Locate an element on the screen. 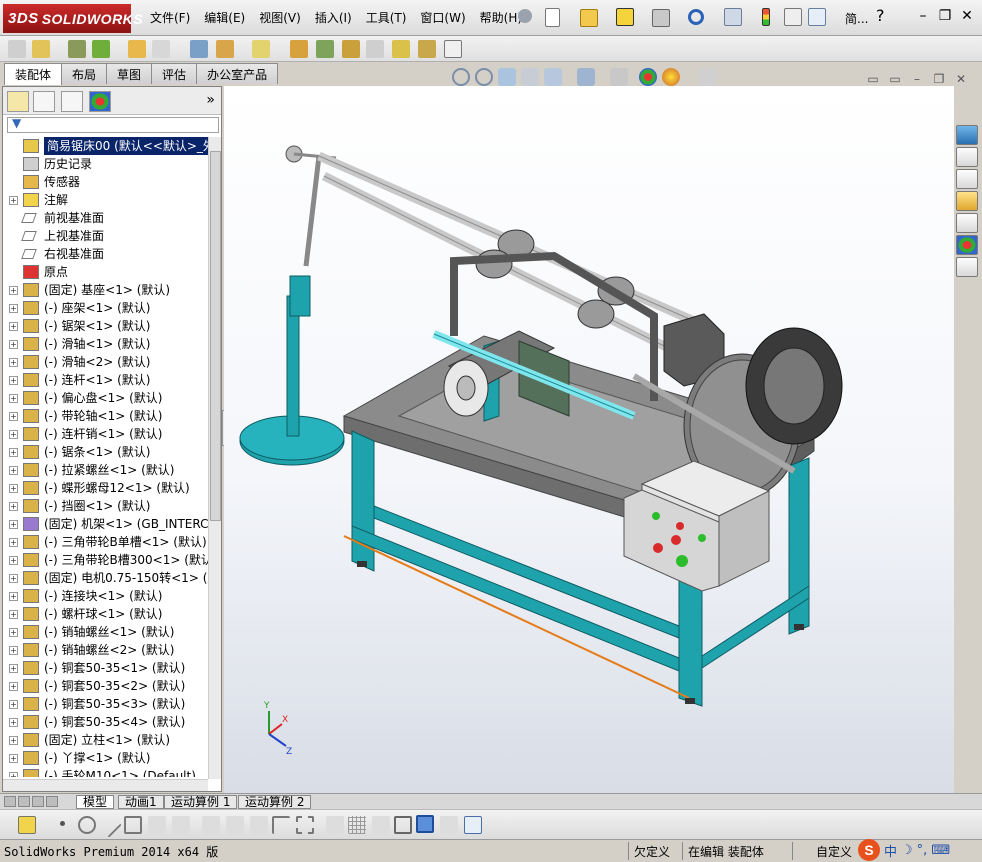  menu-window: 窗口(W) is located at coordinates (442, 17).